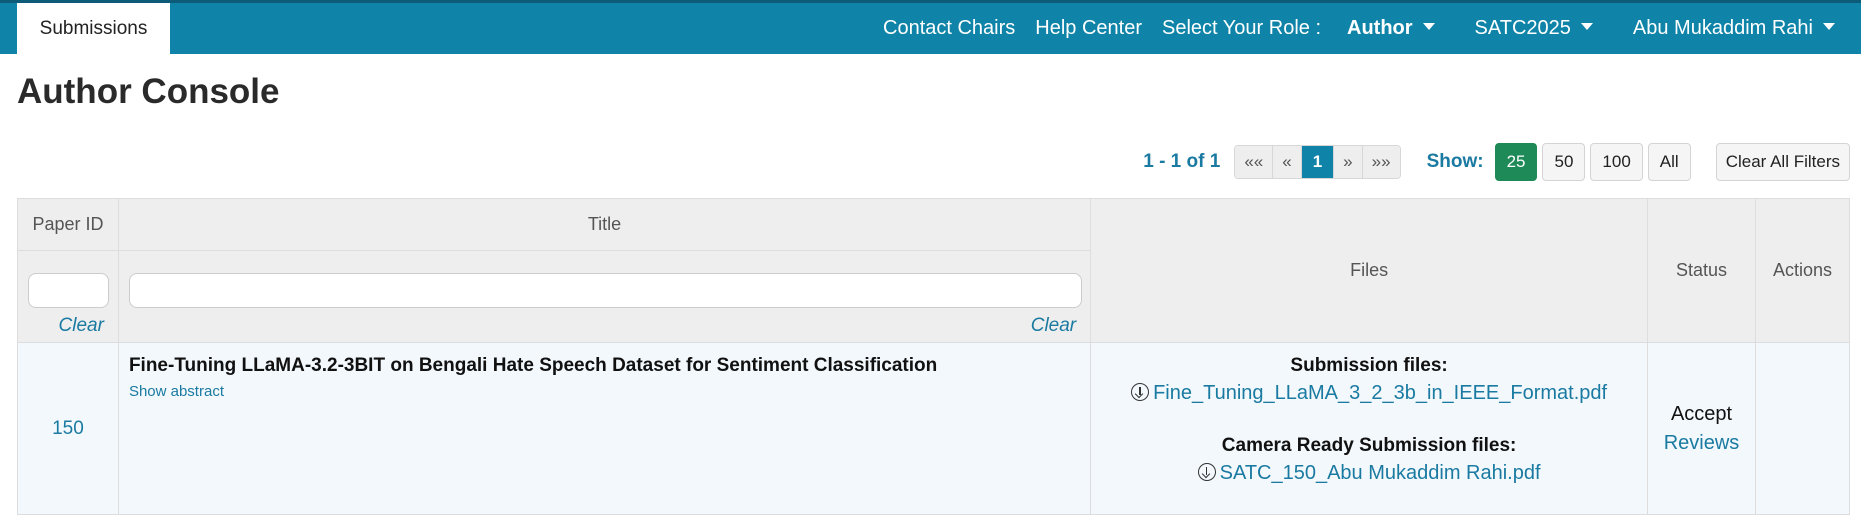  Describe the element at coordinates (1380, 28) in the screenshot. I see `role-value: Author` at that location.